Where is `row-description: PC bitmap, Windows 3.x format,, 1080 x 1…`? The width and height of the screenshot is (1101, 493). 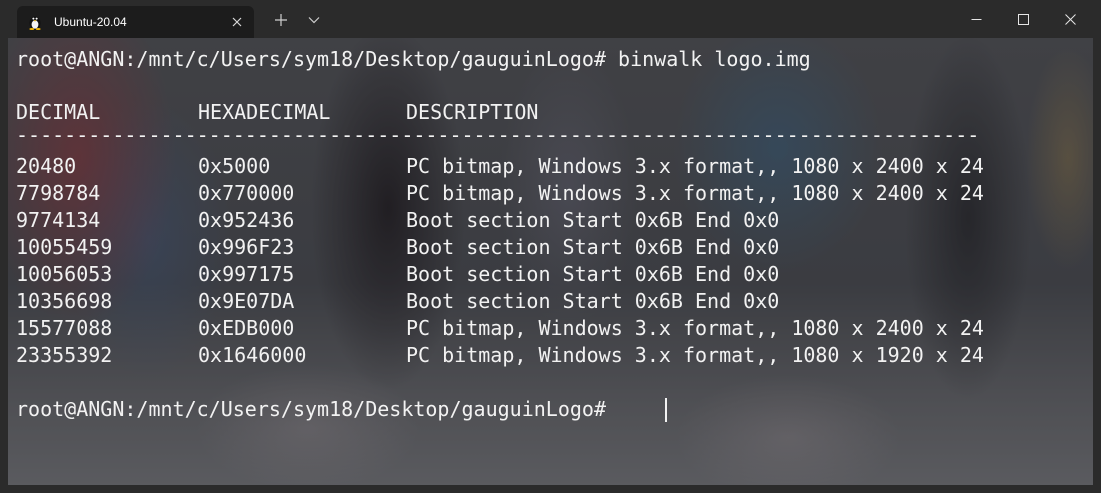 row-description: PC bitmap, Windows 3.x format,, 1080 x 1… is located at coordinates (695, 355).